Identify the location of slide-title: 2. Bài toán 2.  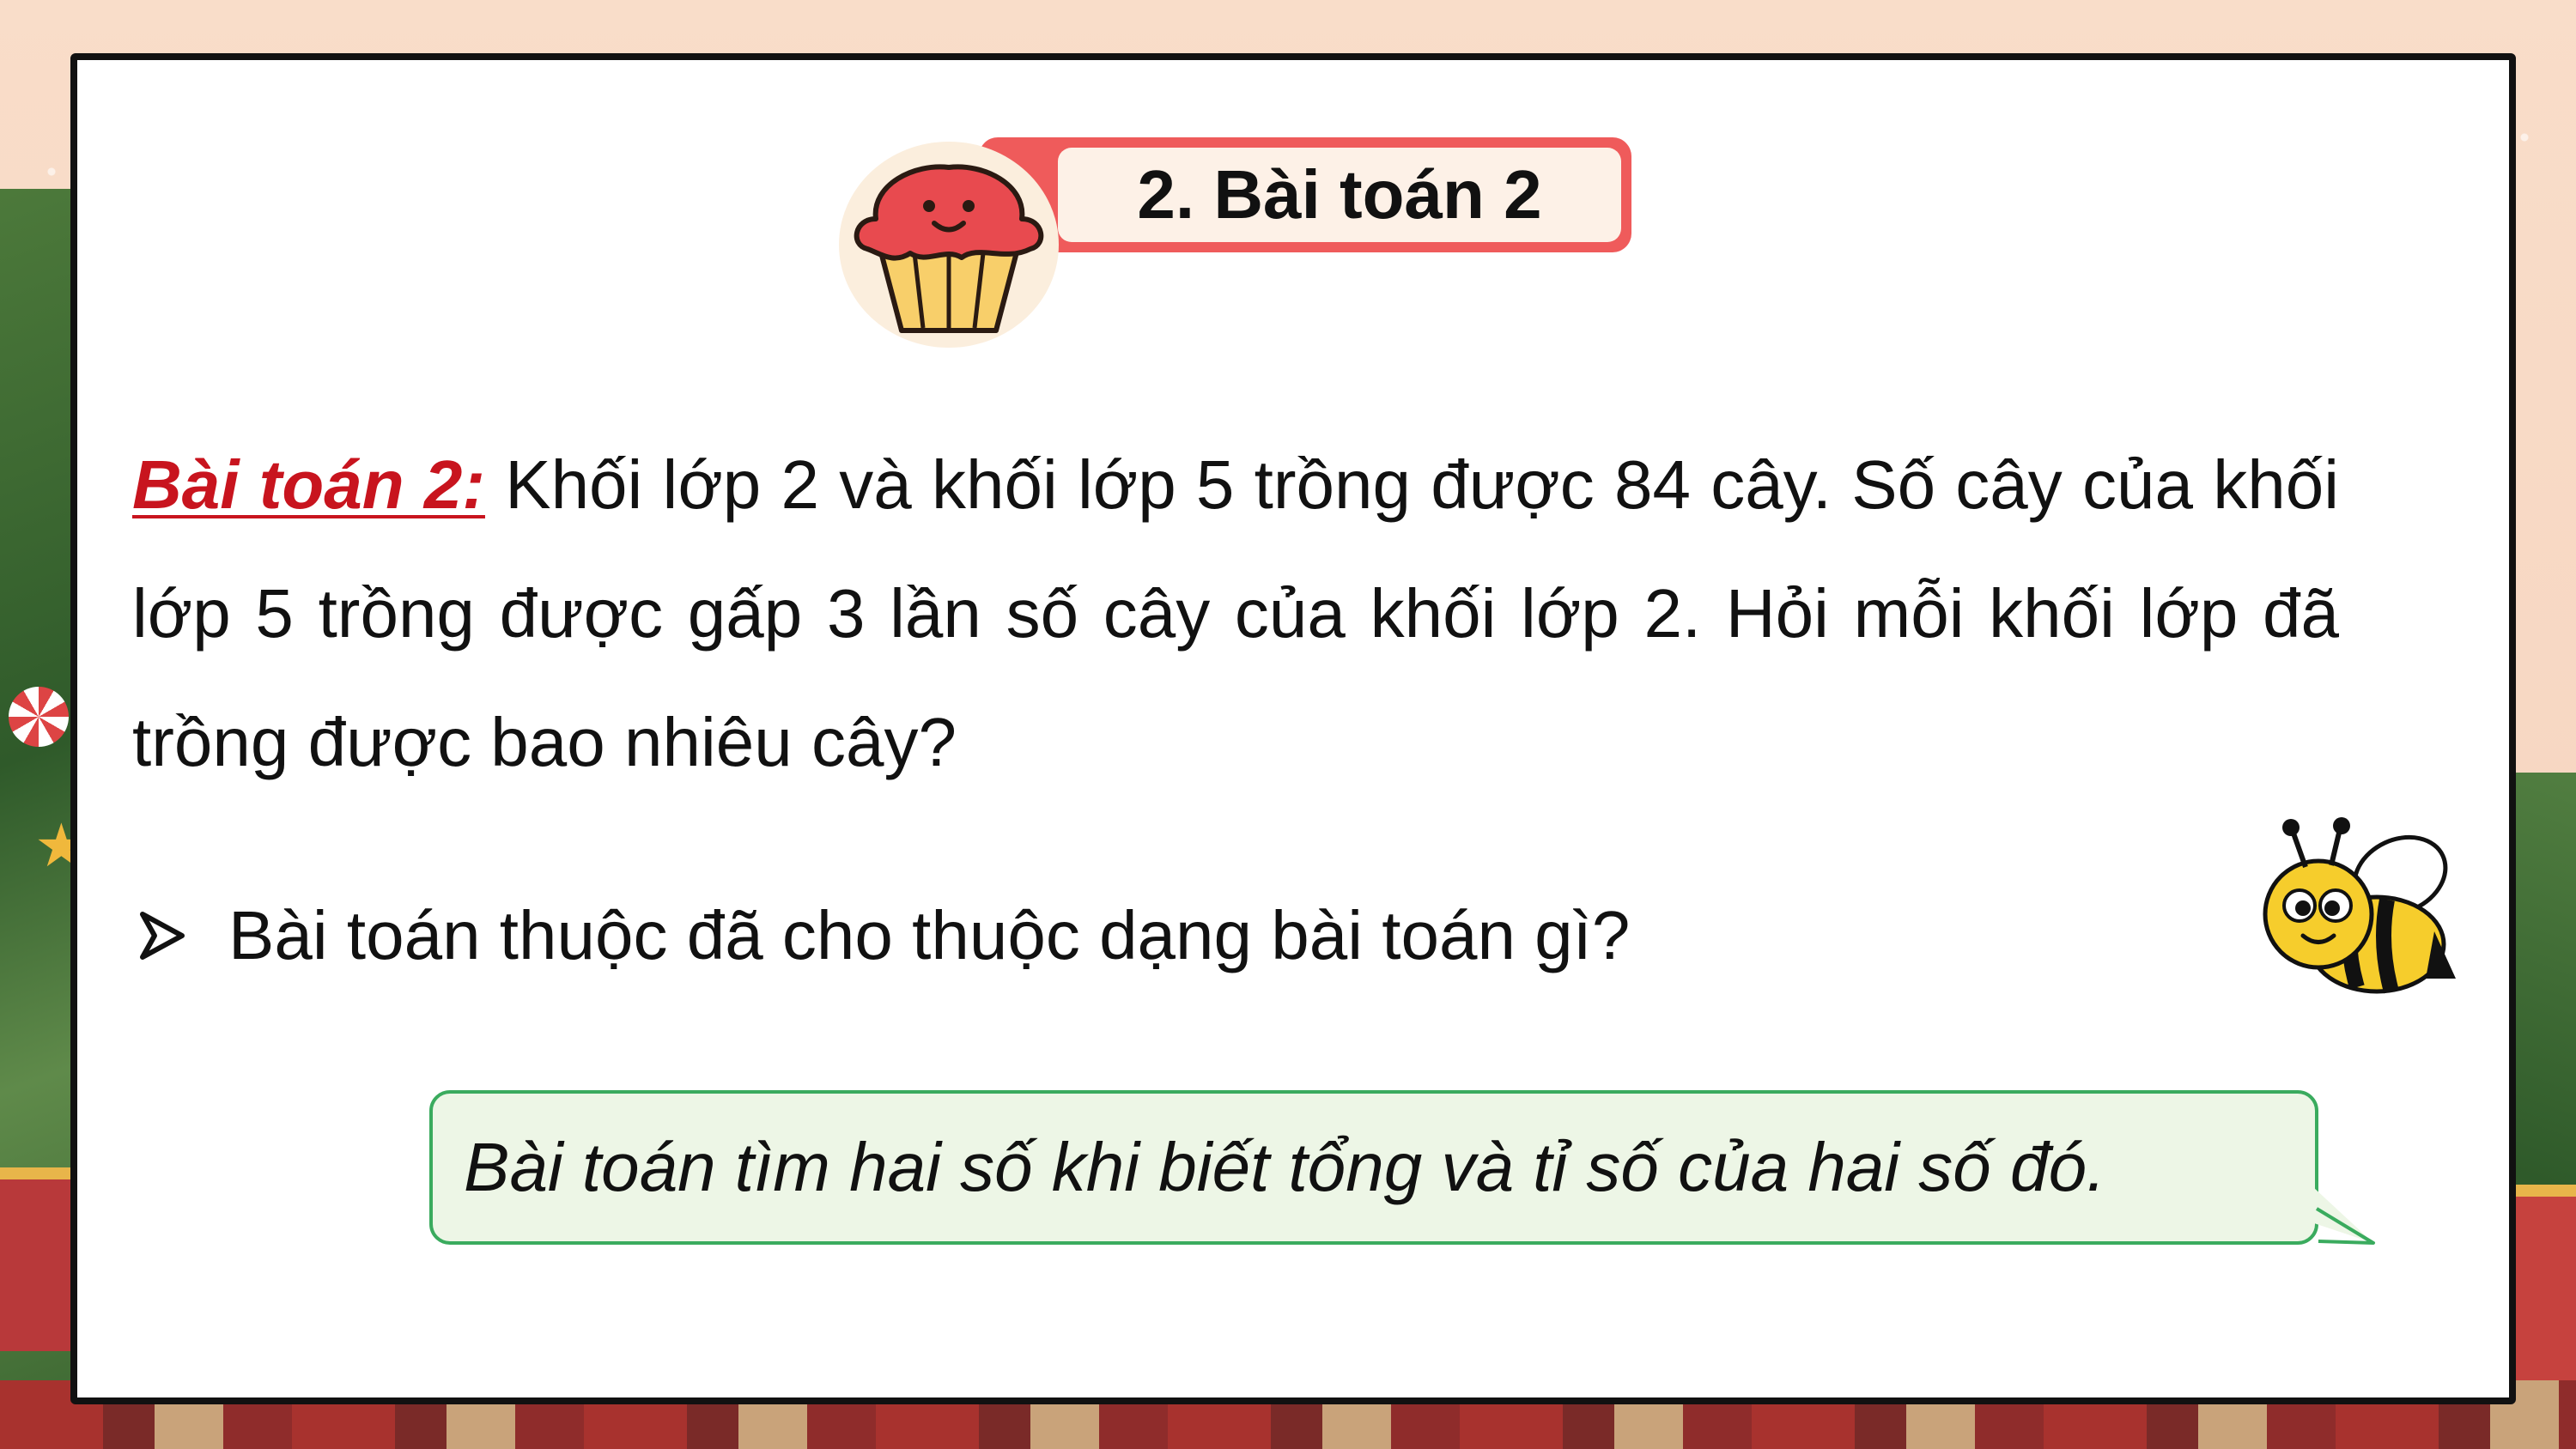
(1339, 194).